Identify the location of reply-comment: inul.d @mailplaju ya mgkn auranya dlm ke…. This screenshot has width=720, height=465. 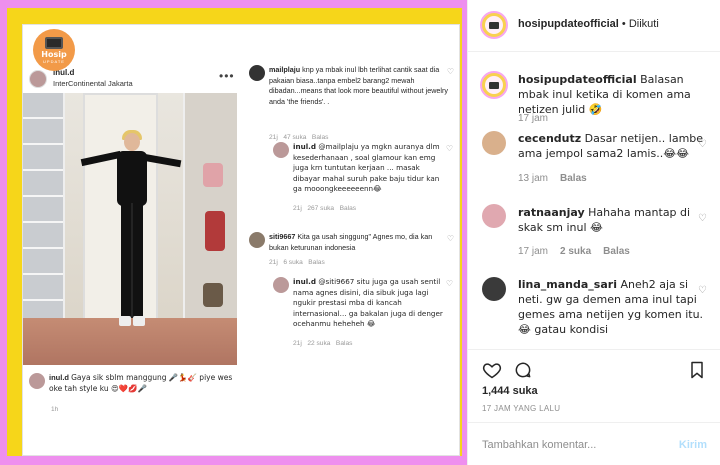
(363, 184).